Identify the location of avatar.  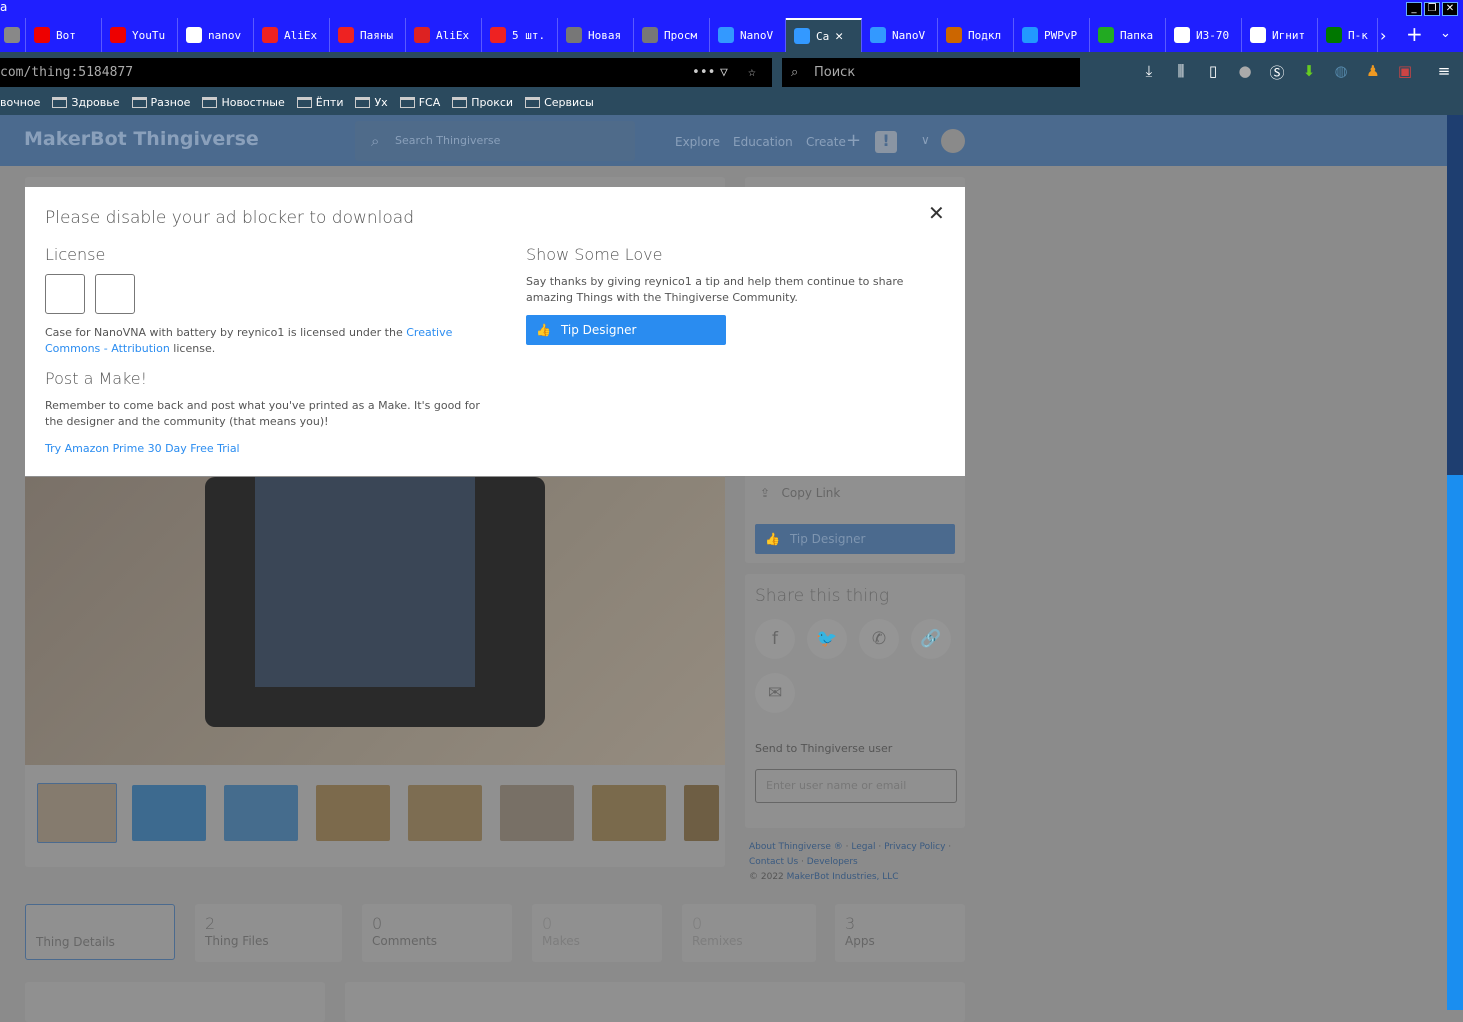
(953, 141).